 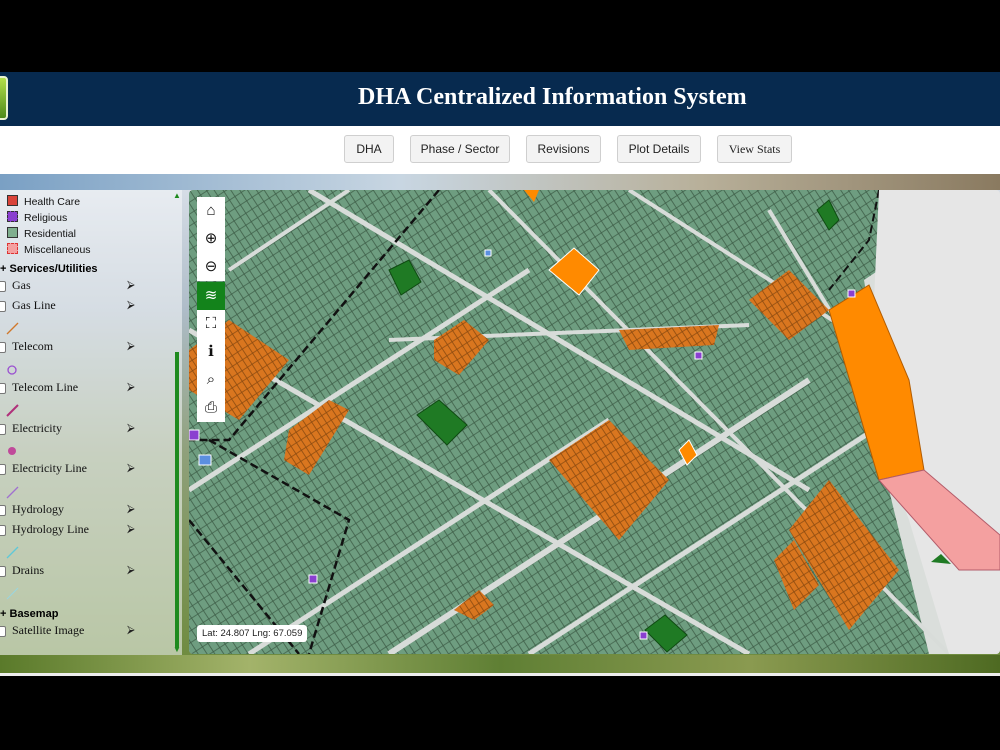 I want to click on app-title: DHA Centralized Information System, so click(x=552, y=97).